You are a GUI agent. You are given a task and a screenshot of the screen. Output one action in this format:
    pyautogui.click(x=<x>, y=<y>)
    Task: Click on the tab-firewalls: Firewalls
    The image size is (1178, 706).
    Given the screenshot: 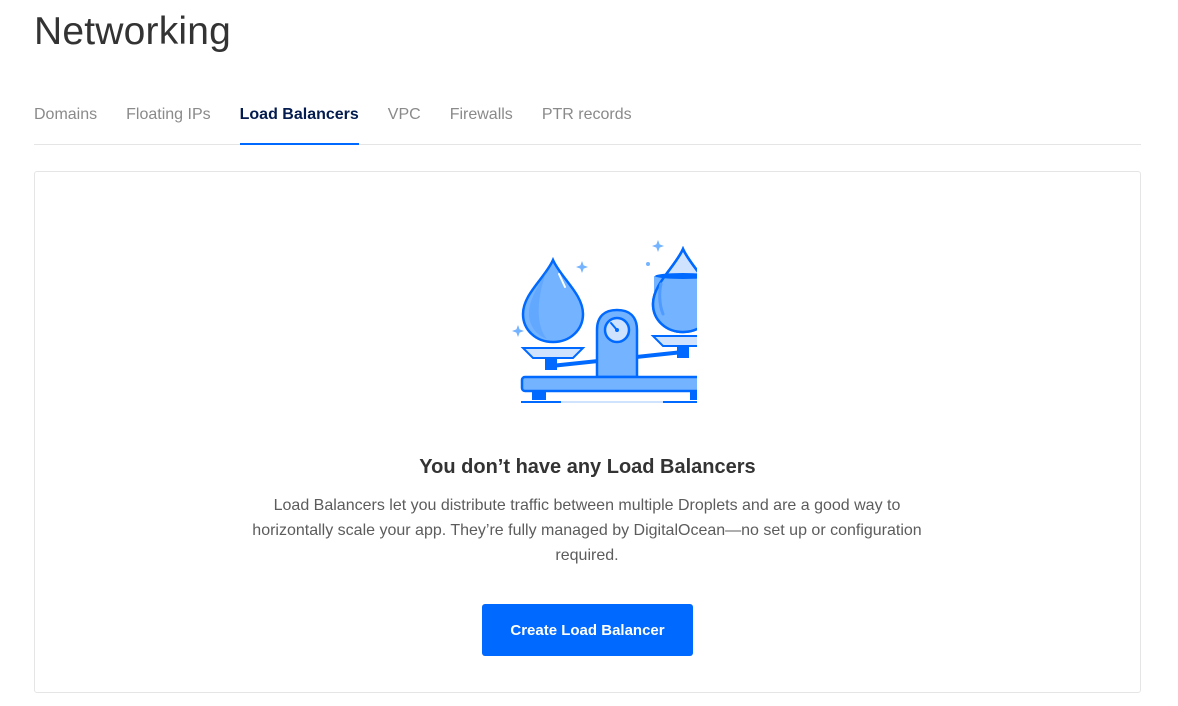 What is the action you would take?
    pyautogui.click(x=481, y=119)
    